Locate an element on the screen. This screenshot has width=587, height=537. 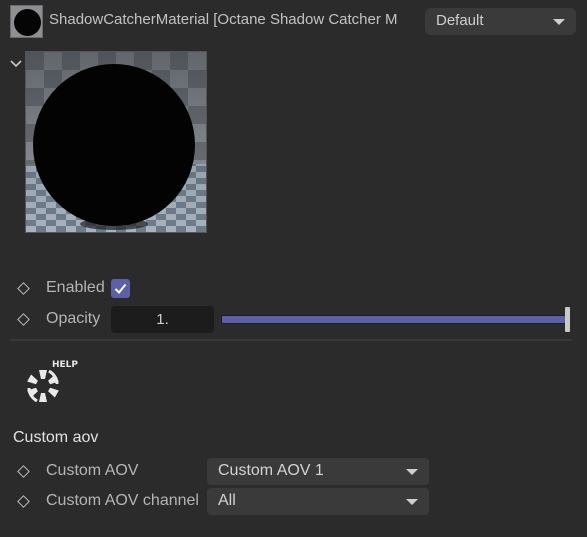
section-divider is located at coordinates (291, 340).